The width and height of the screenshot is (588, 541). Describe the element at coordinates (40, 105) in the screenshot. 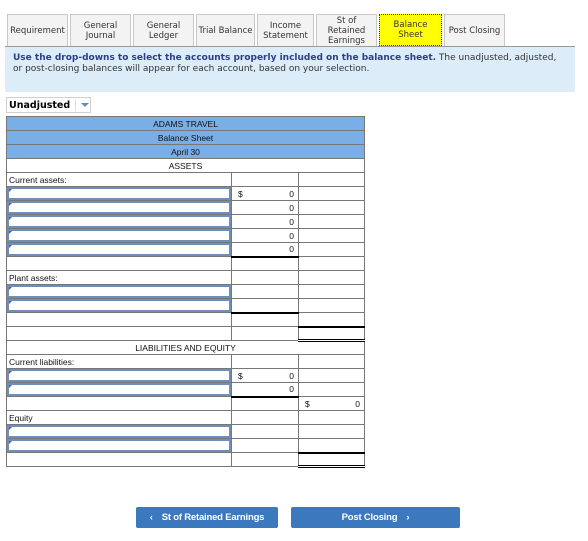

I see `dropdown-value: Unadjusted` at that location.